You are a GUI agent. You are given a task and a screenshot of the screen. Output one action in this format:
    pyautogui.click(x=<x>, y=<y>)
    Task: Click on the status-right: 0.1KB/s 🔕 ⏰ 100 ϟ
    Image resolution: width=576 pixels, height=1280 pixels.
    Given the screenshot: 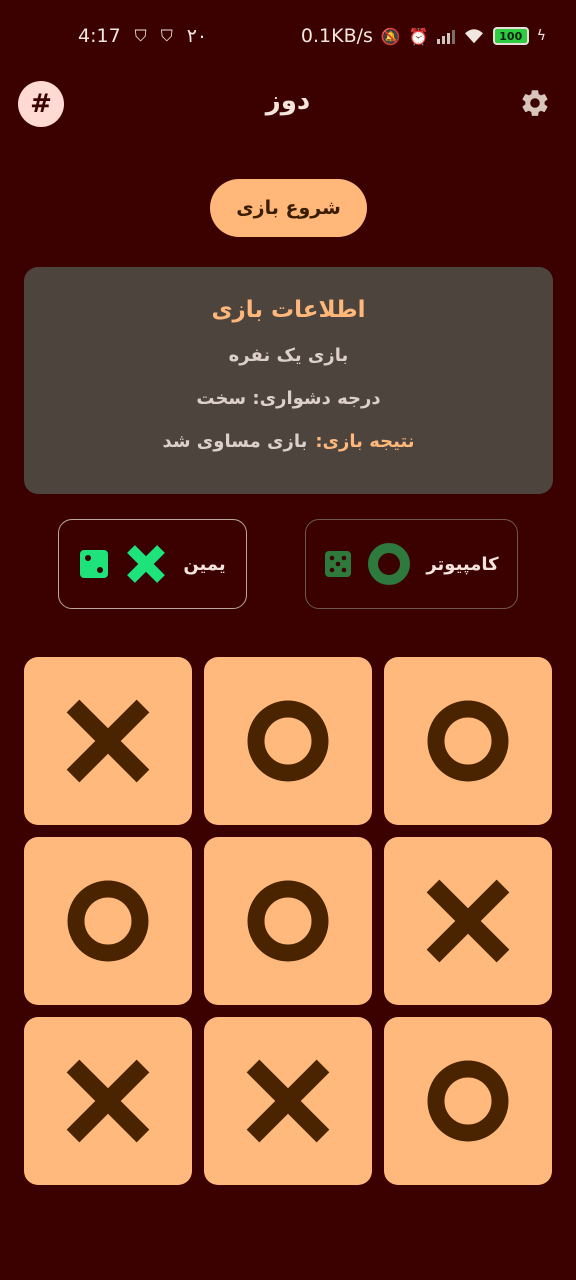 What is the action you would take?
    pyautogui.click(x=423, y=36)
    